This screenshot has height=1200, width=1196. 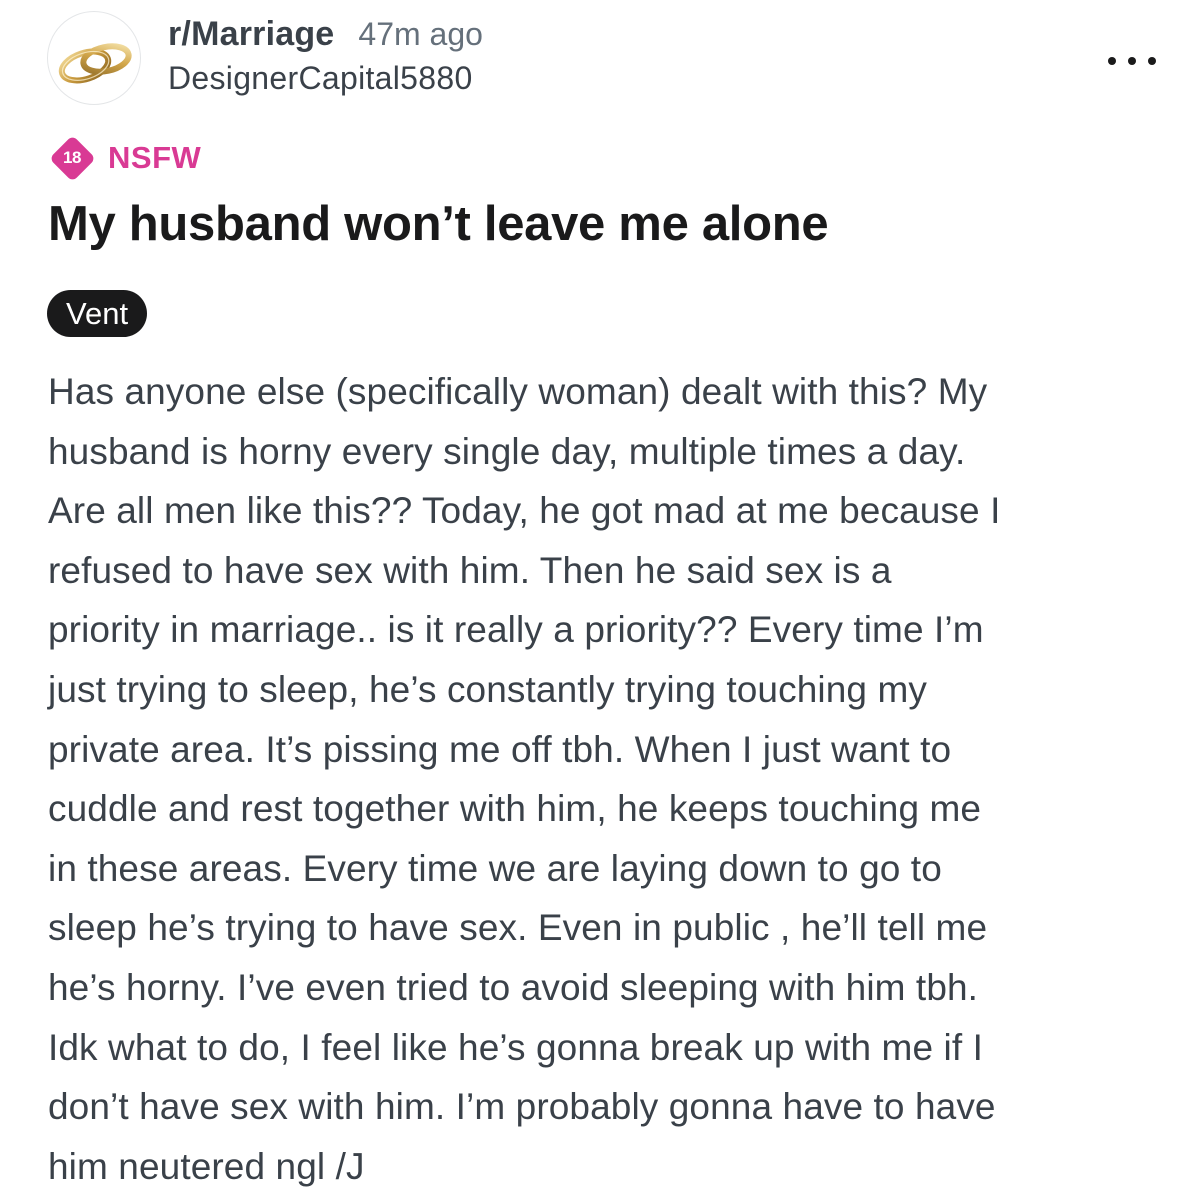 I want to click on author-username: DesignerCapital5880, so click(x=325, y=78).